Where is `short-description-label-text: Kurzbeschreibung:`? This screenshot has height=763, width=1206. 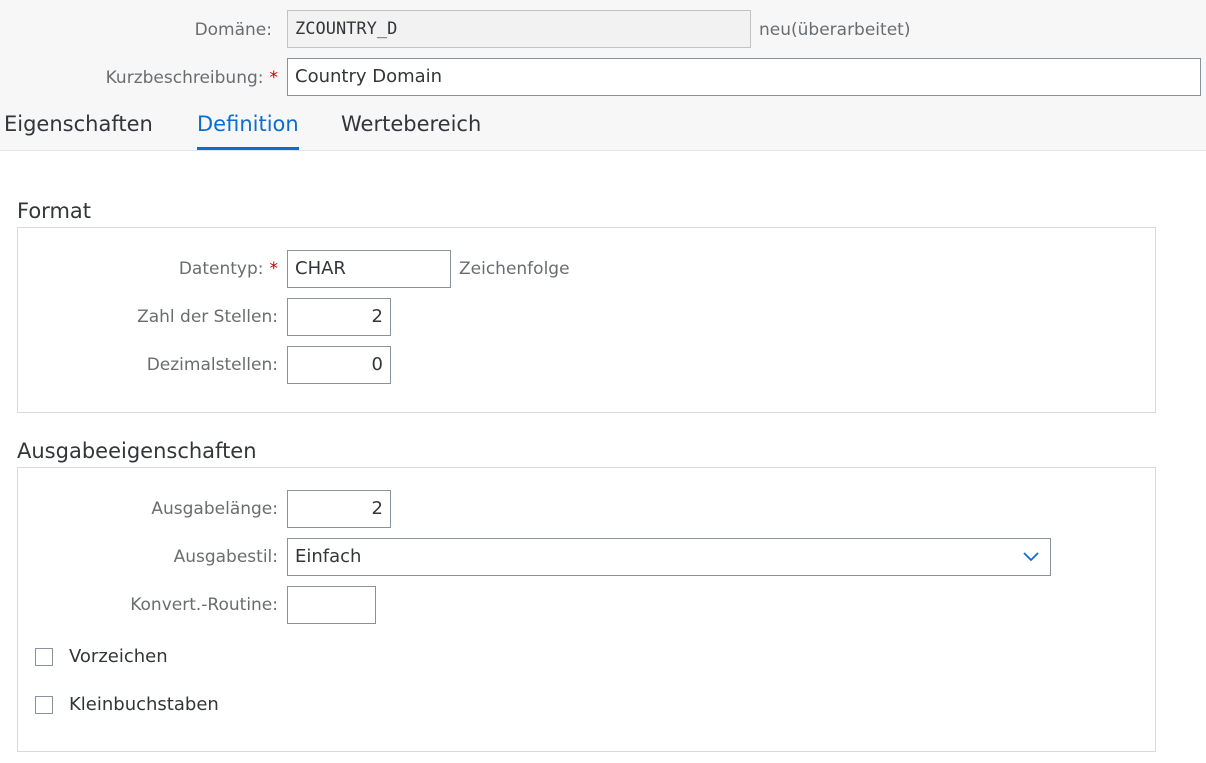 short-description-label-text: Kurzbeschreibung: is located at coordinates (184, 78).